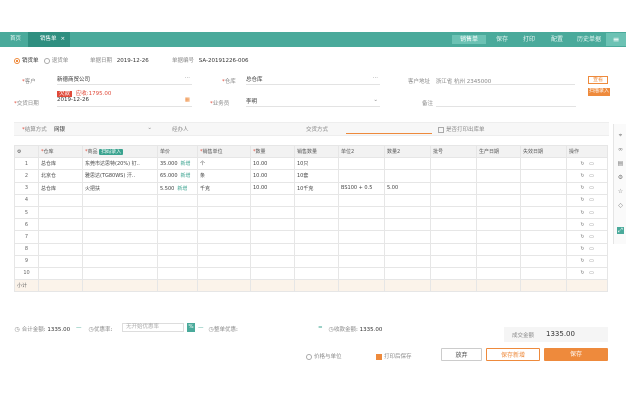 The image size is (626, 395). Describe the element at coordinates (103, 129) in the screenshot. I see `settlement-select: 网银 ⌄` at that location.